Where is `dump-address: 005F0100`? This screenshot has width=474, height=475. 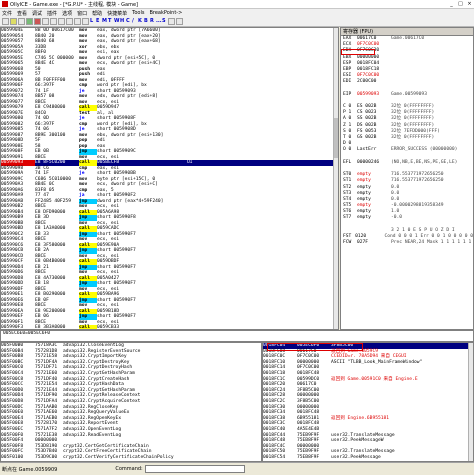 dump-address: 005F0100 is located at coordinates (12, 457).